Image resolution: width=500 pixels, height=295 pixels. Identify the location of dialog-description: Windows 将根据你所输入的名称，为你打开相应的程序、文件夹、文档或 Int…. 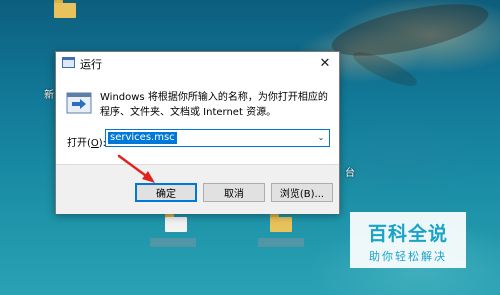
(214, 105).